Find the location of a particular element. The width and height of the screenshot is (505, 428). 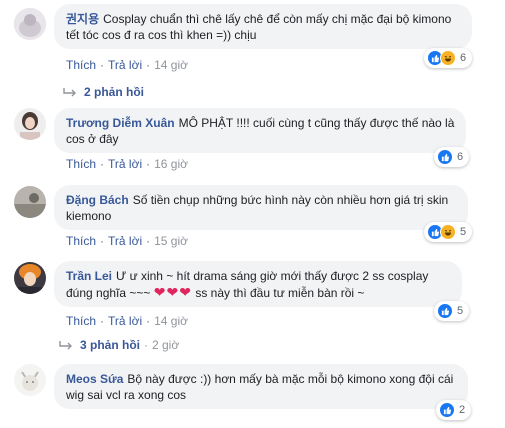

view-replies: 2 phản hồi is located at coordinates (103, 92).